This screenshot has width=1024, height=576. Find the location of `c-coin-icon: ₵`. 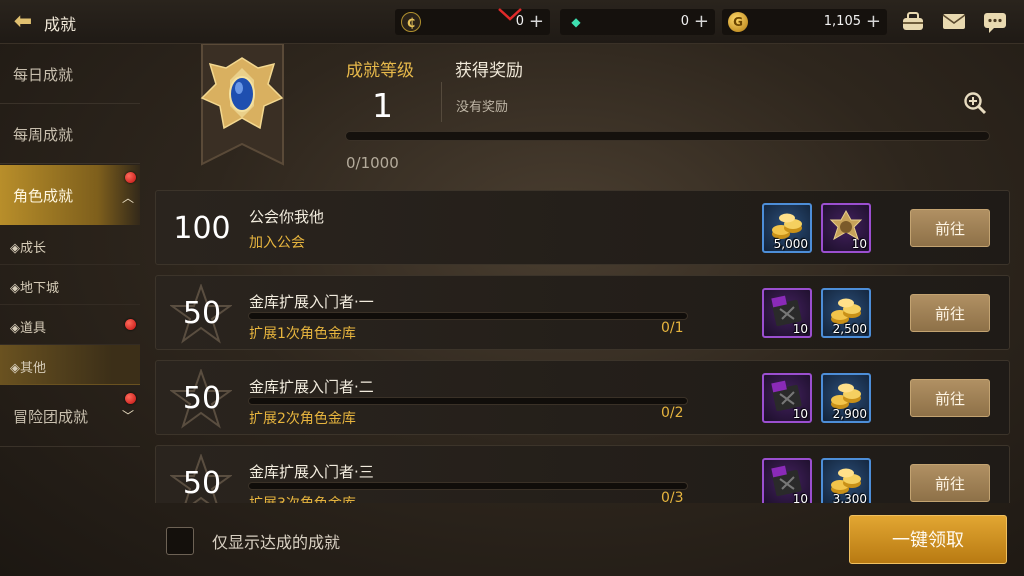

c-coin-icon: ₵ is located at coordinates (411, 22).